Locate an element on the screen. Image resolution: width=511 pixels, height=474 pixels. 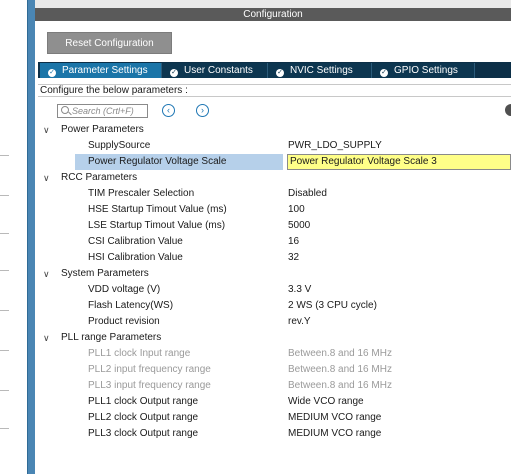
param-name: PLL1 clock Output range is located at coordinates (143, 401).